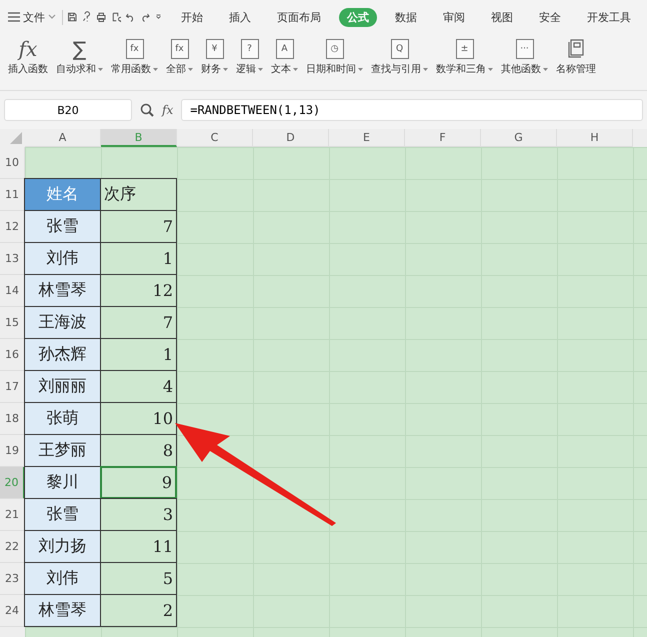  Describe the element at coordinates (138, 482) in the screenshot. I see `value-cell: 9` at that location.